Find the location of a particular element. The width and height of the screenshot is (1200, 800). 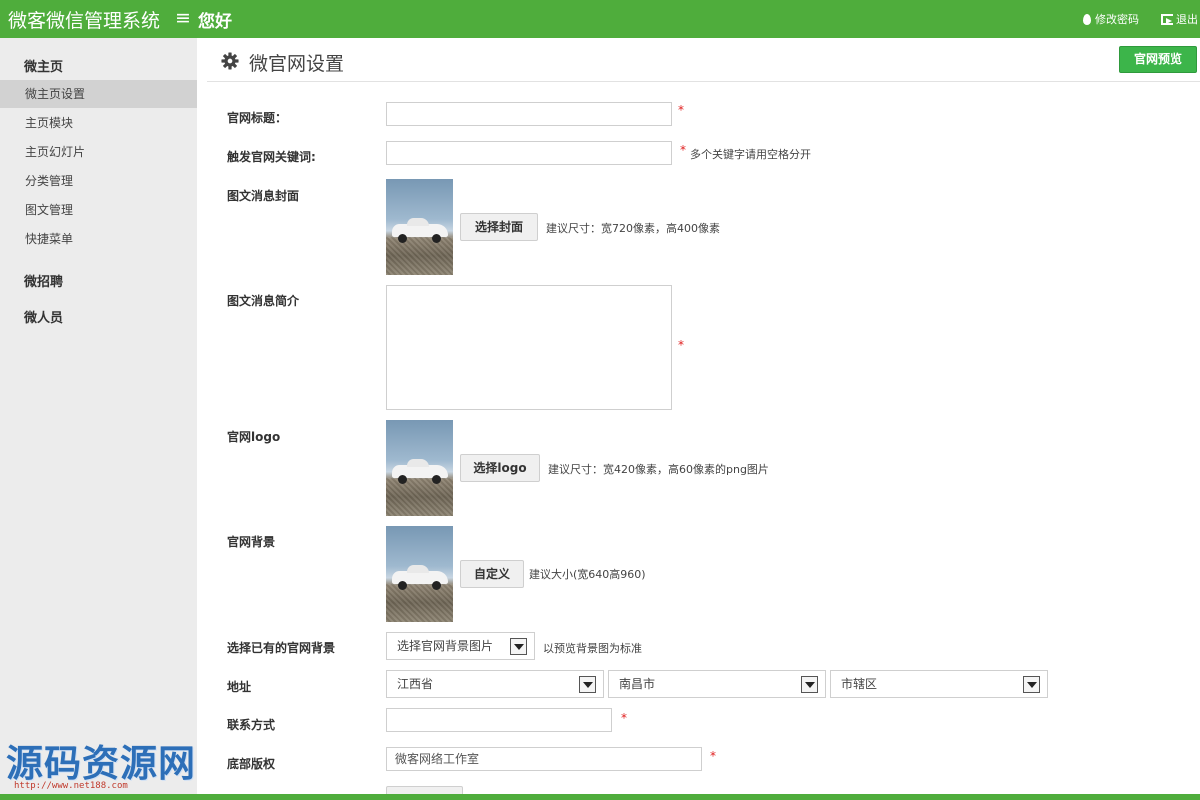

cover-label: 图文消息封面 is located at coordinates (263, 196).